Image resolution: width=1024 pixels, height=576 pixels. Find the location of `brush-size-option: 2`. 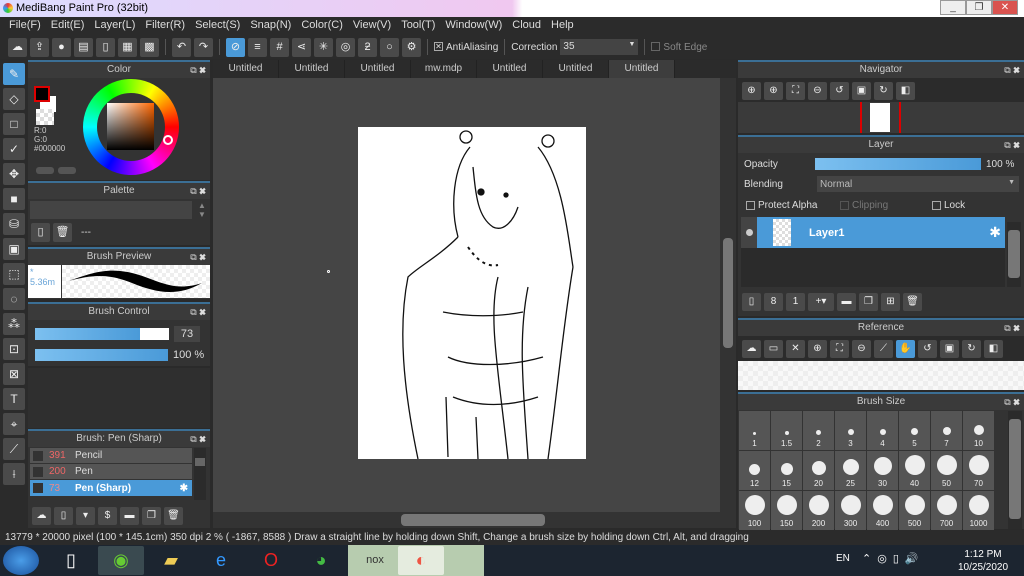

brush-size-option: 2 is located at coordinates (818, 430).